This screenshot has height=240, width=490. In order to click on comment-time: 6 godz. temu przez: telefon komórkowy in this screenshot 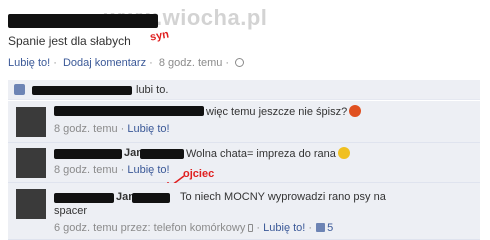, I will do `click(150, 228)`.